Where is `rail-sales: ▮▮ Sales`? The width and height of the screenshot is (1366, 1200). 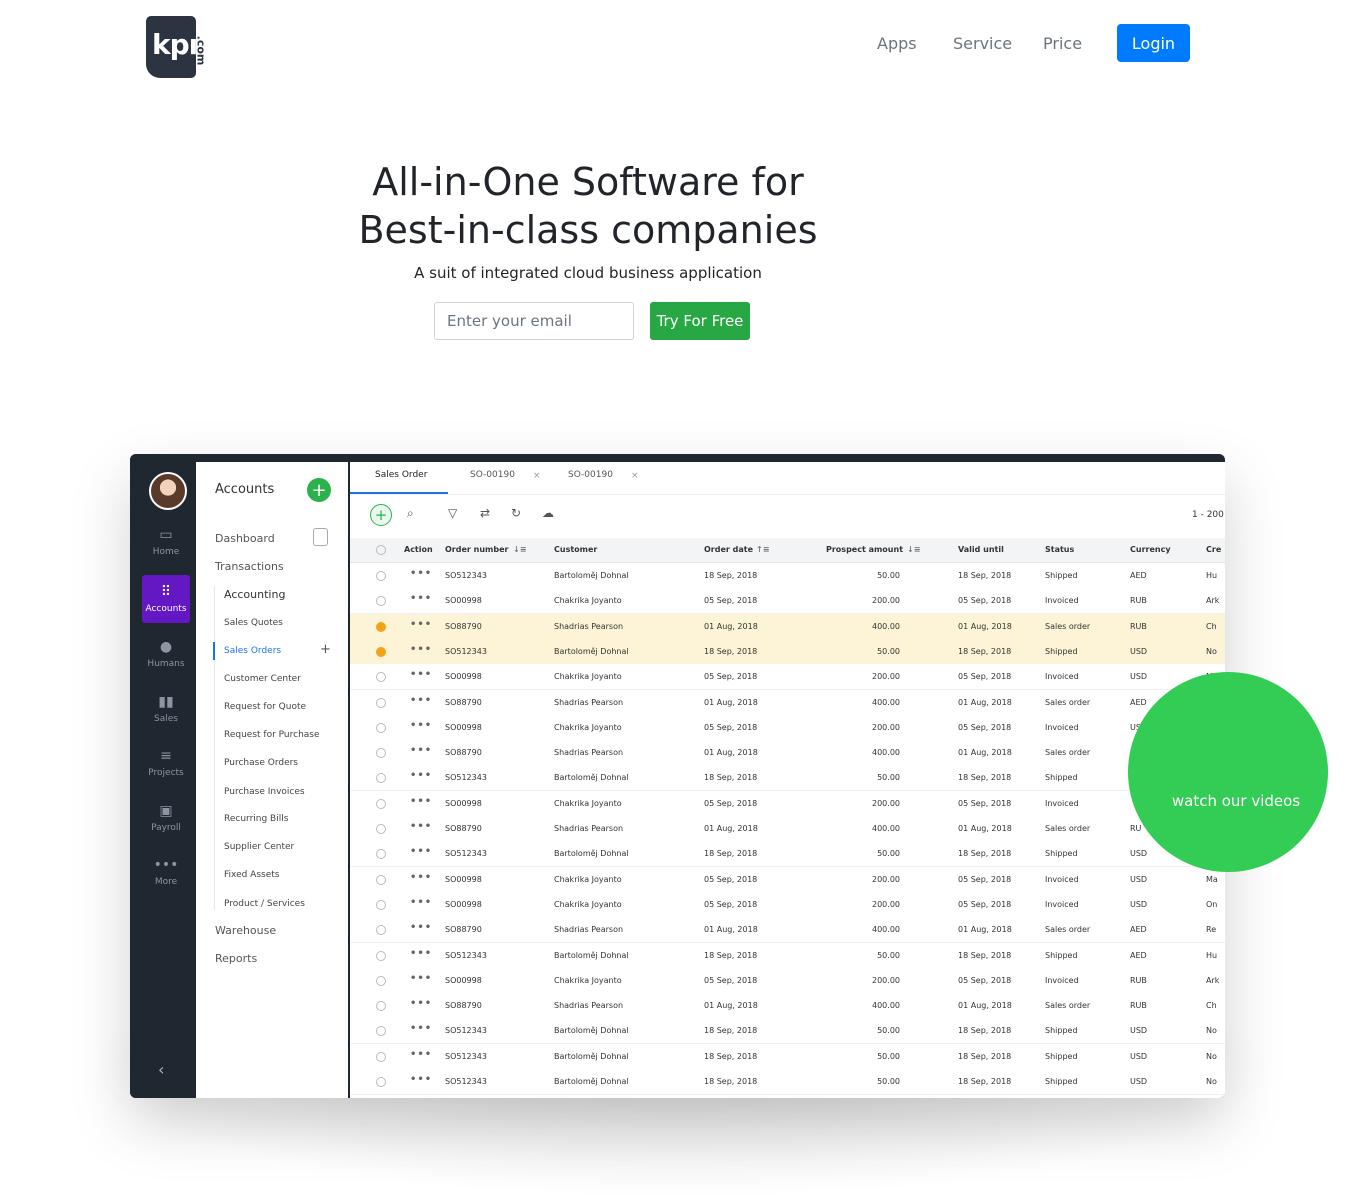
rail-sales: ▮▮ Sales is located at coordinates (166, 717).